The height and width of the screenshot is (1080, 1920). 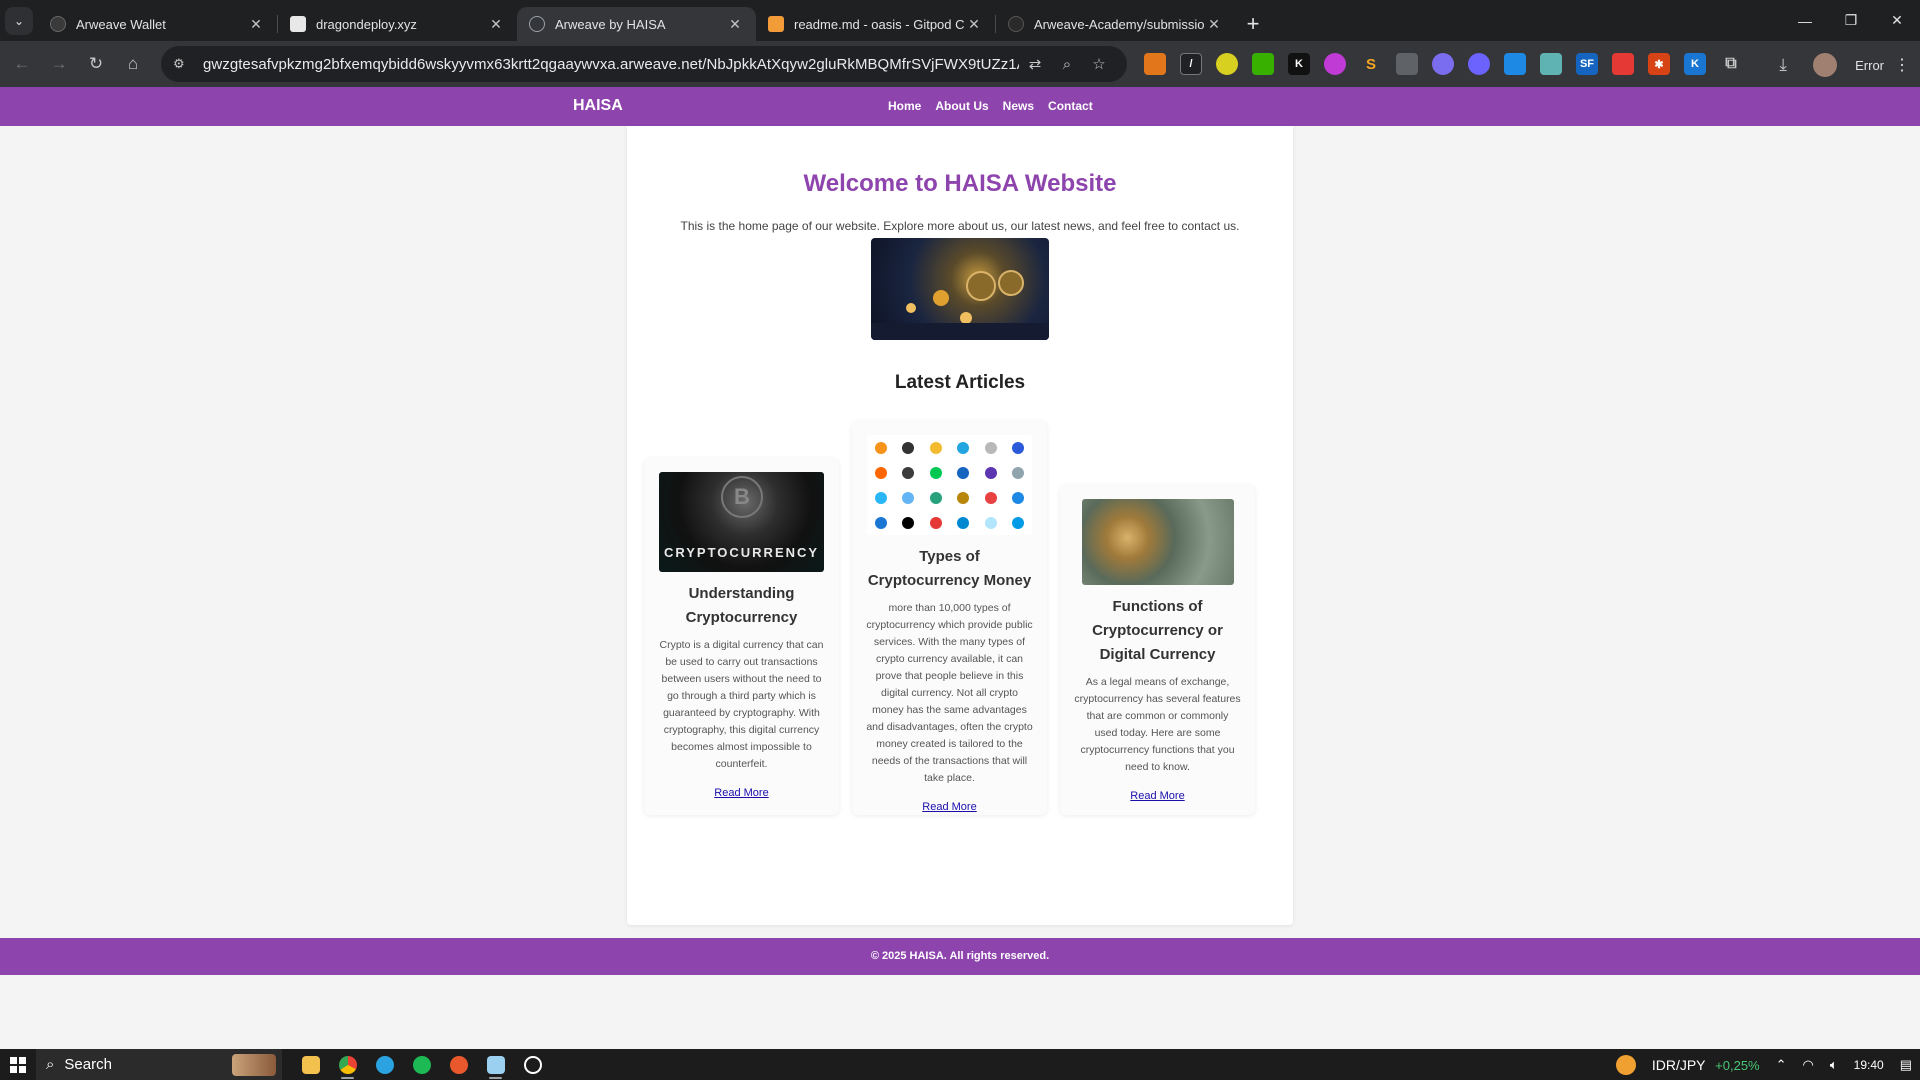 What do you see at coordinates (990, 106) in the screenshot?
I see `site-menu: Home About Us News Contact` at bounding box center [990, 106].